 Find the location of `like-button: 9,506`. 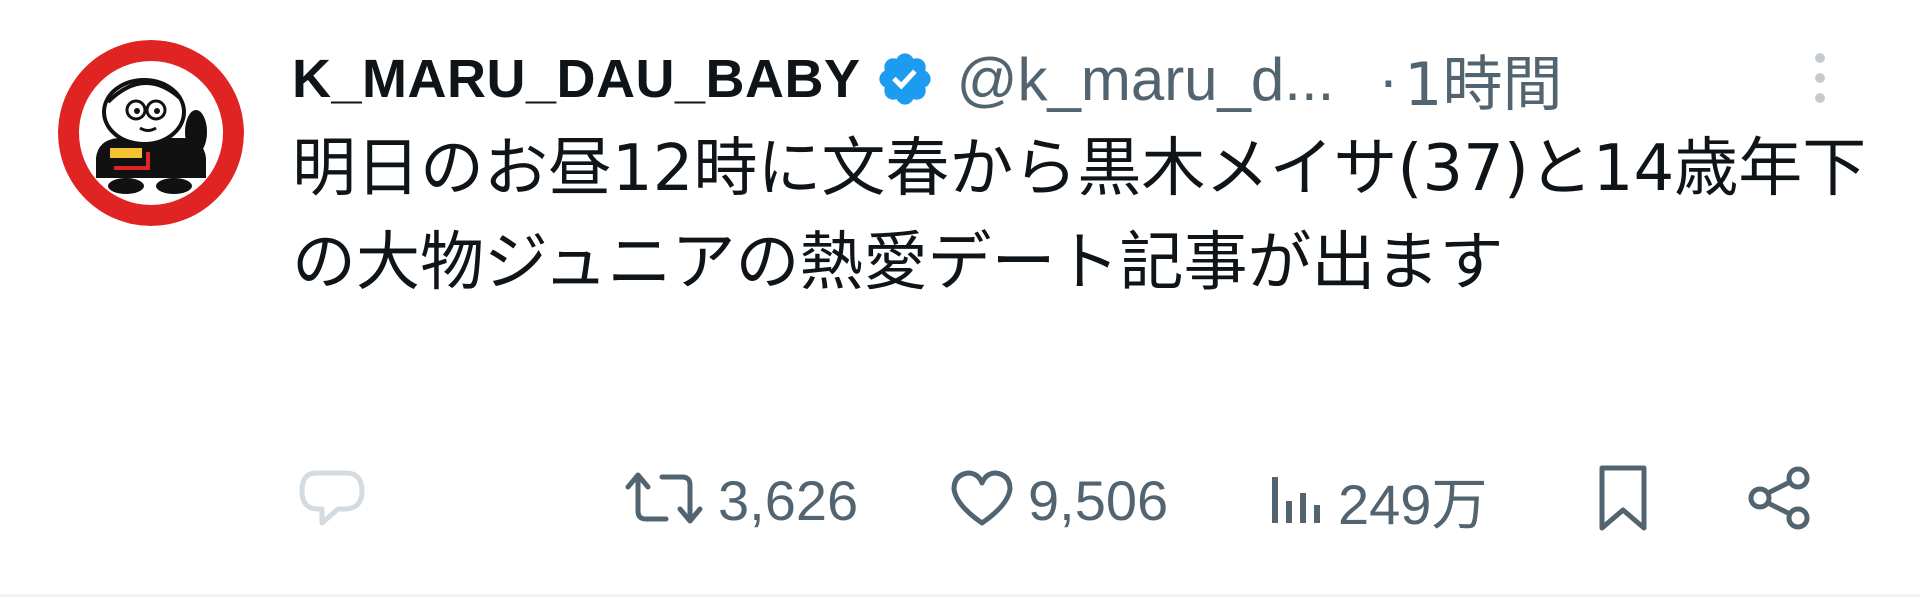

like-button: 9,506 is located at coordinates (1058, 500).